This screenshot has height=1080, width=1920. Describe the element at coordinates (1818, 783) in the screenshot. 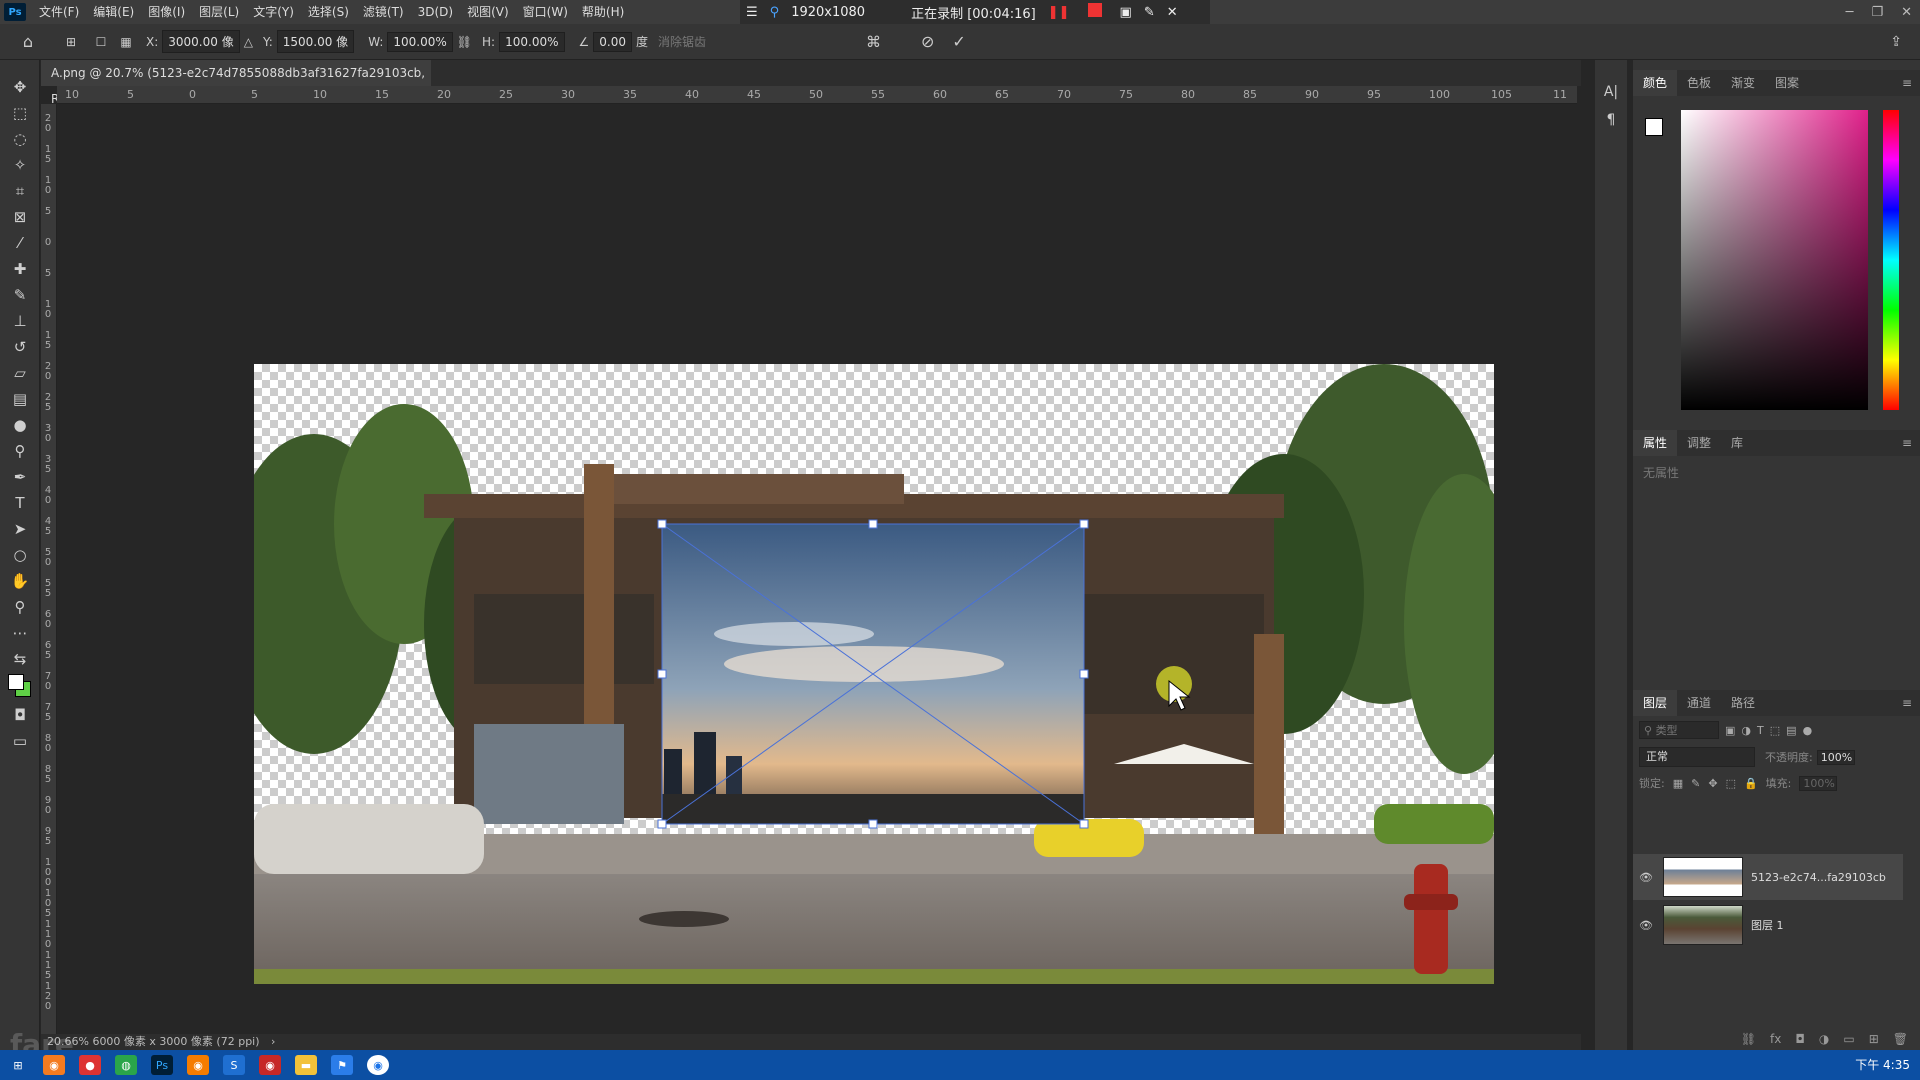

I see `fill-field: 100%` at that location.